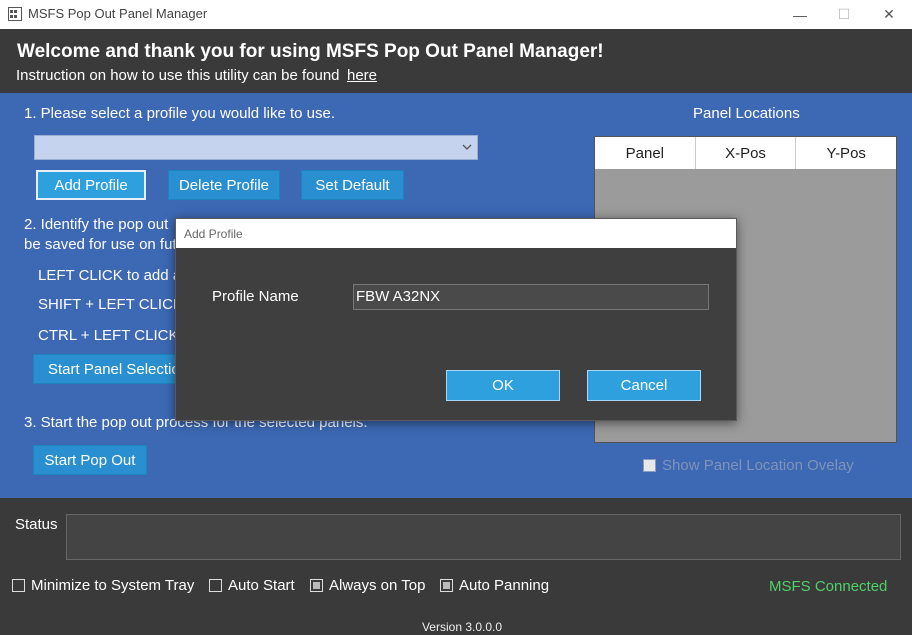 This screenshot has height=635, width=912. Describe the element at coordinates (531, 297) in the screenshot. I see `profile-name-input: FBW A32NX` at that location.